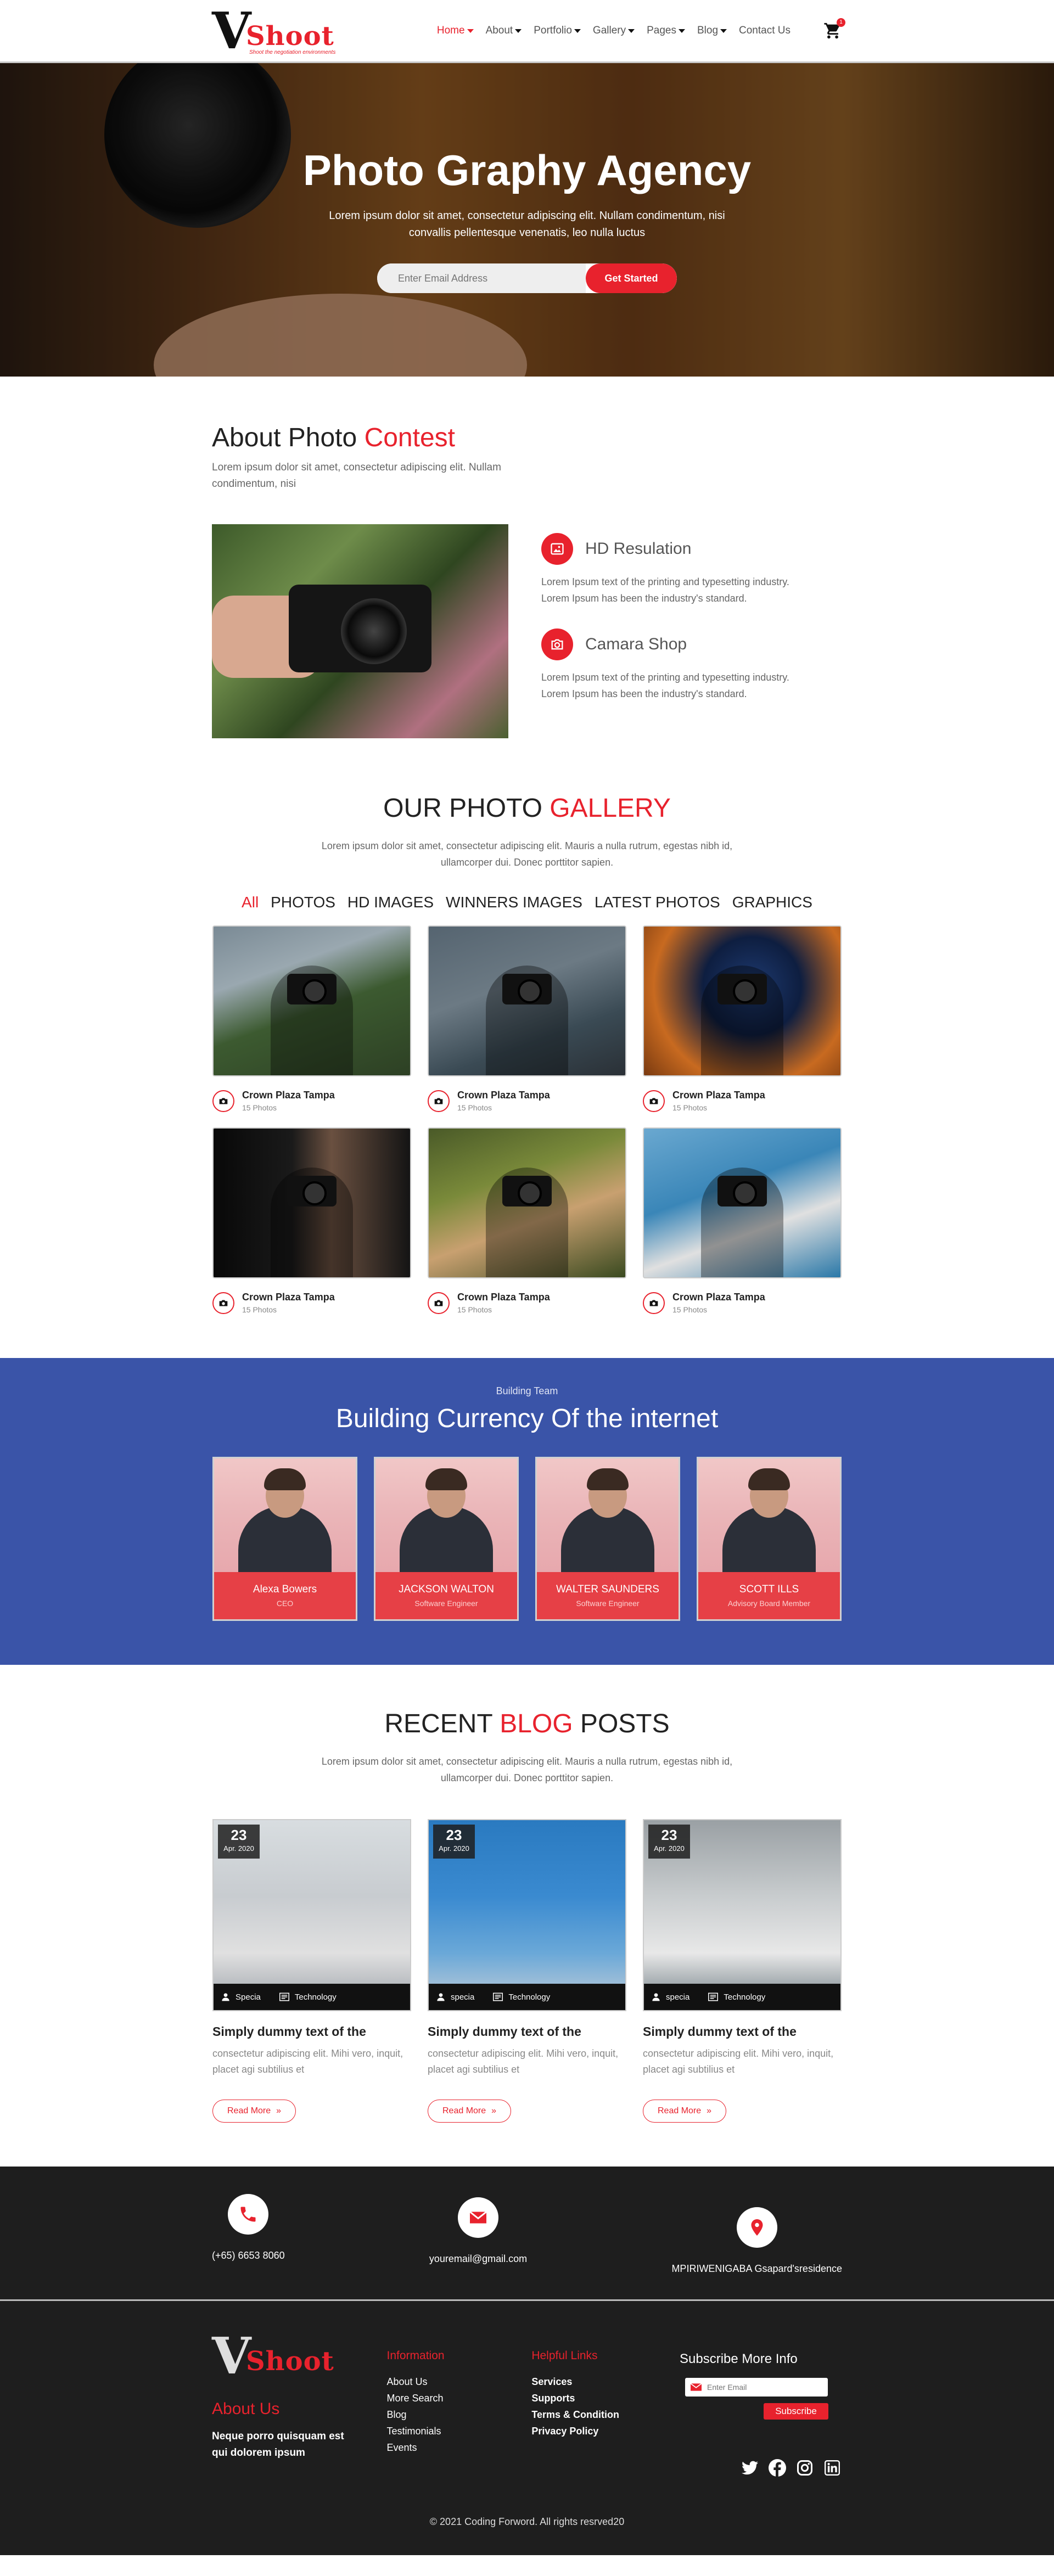  I want to click on team-member-card: SCOTT ILLS Advisory Board Member, so click(769, 1539).